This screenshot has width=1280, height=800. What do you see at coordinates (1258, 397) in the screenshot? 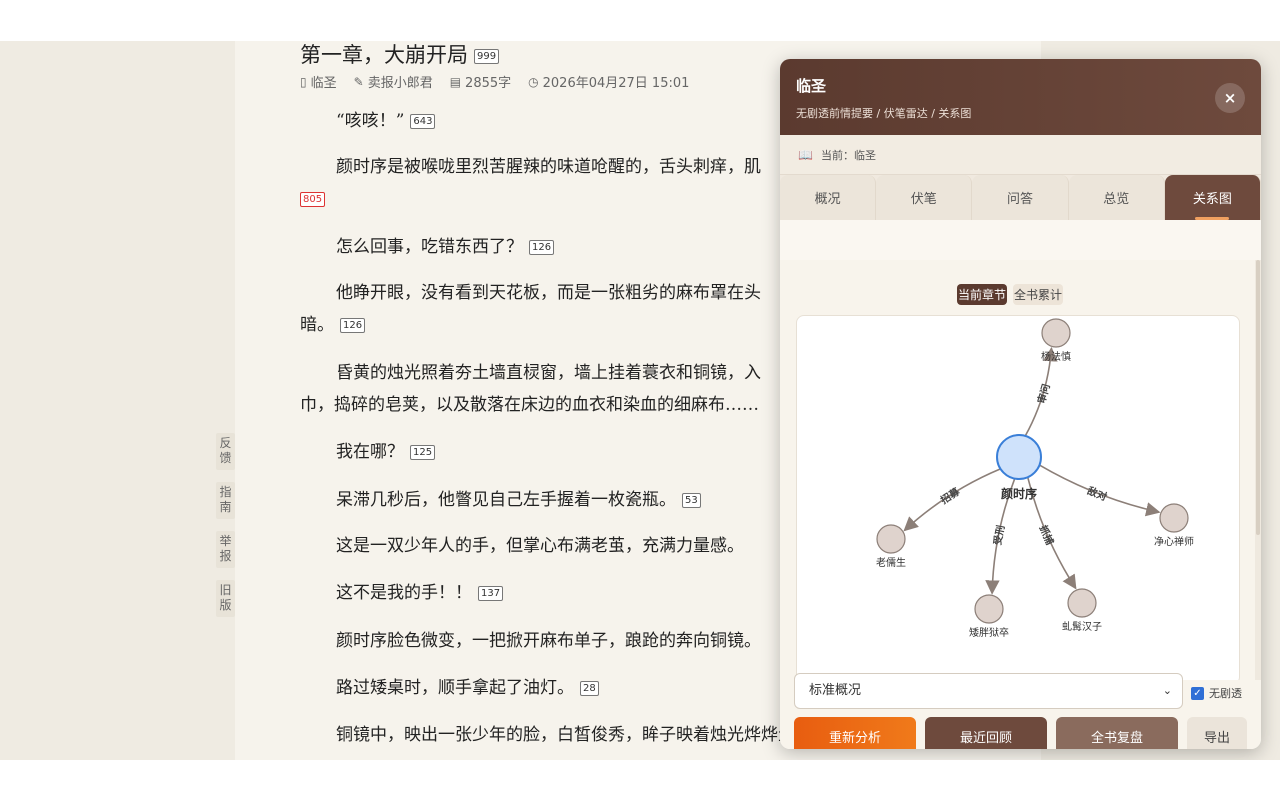
I see `scrollbar-thumb` at bounding box center [1258, 397].